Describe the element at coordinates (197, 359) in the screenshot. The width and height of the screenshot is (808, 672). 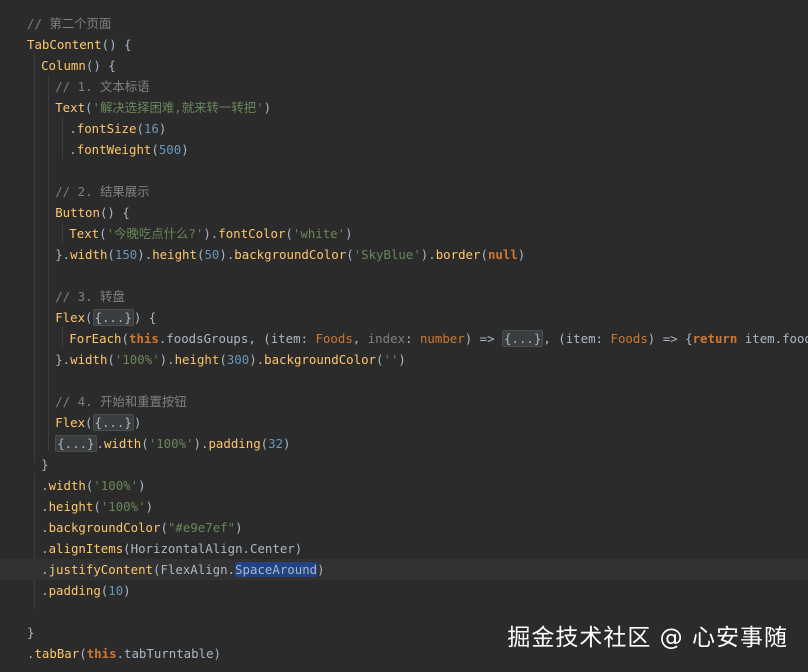
I see `code-token: height` at that location.